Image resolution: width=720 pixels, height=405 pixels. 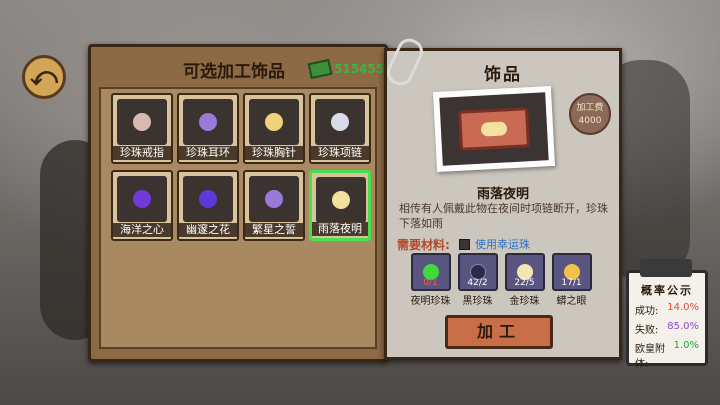 I want to click on detail-title: 饰品, so click(x=503, y=75).